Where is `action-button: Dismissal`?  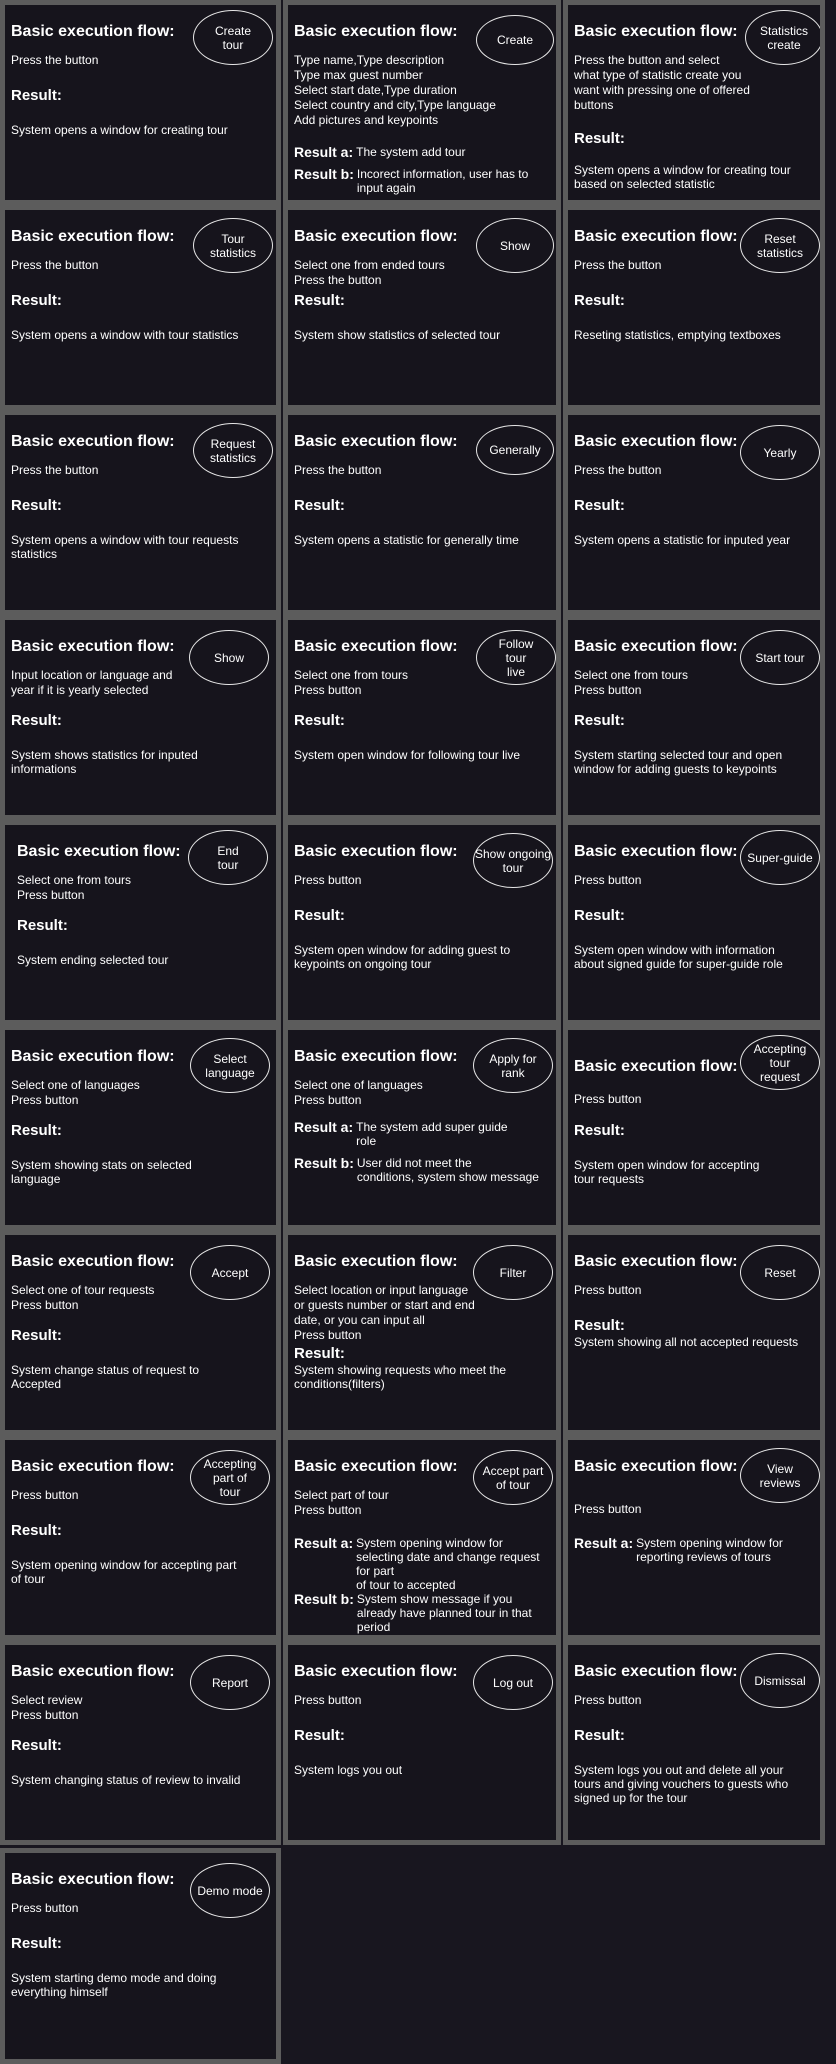 action-button: Dismissal is located at coordinates (780, 1680).